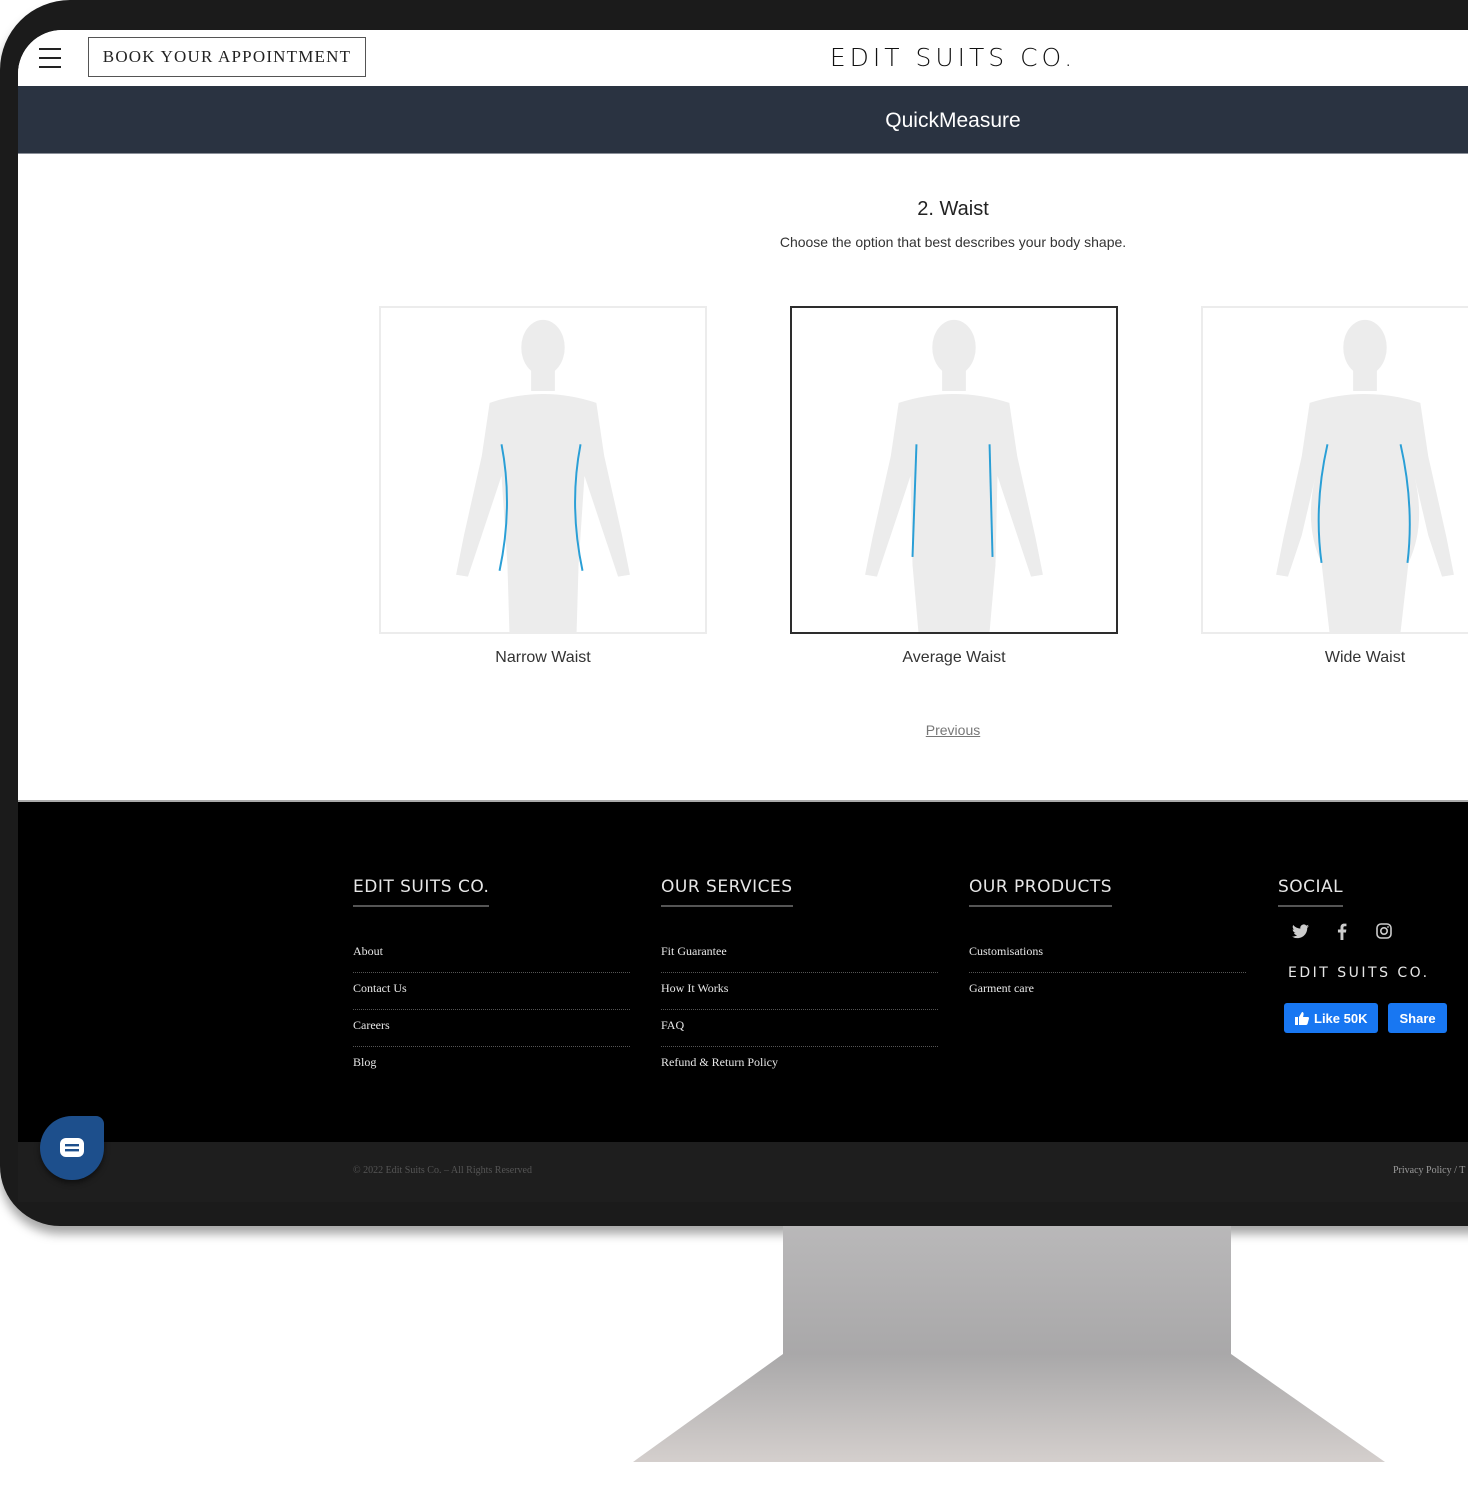 The image size is (1468, 1486). I want to click on body-silhouette-narrow-icon, so click(543, 475).